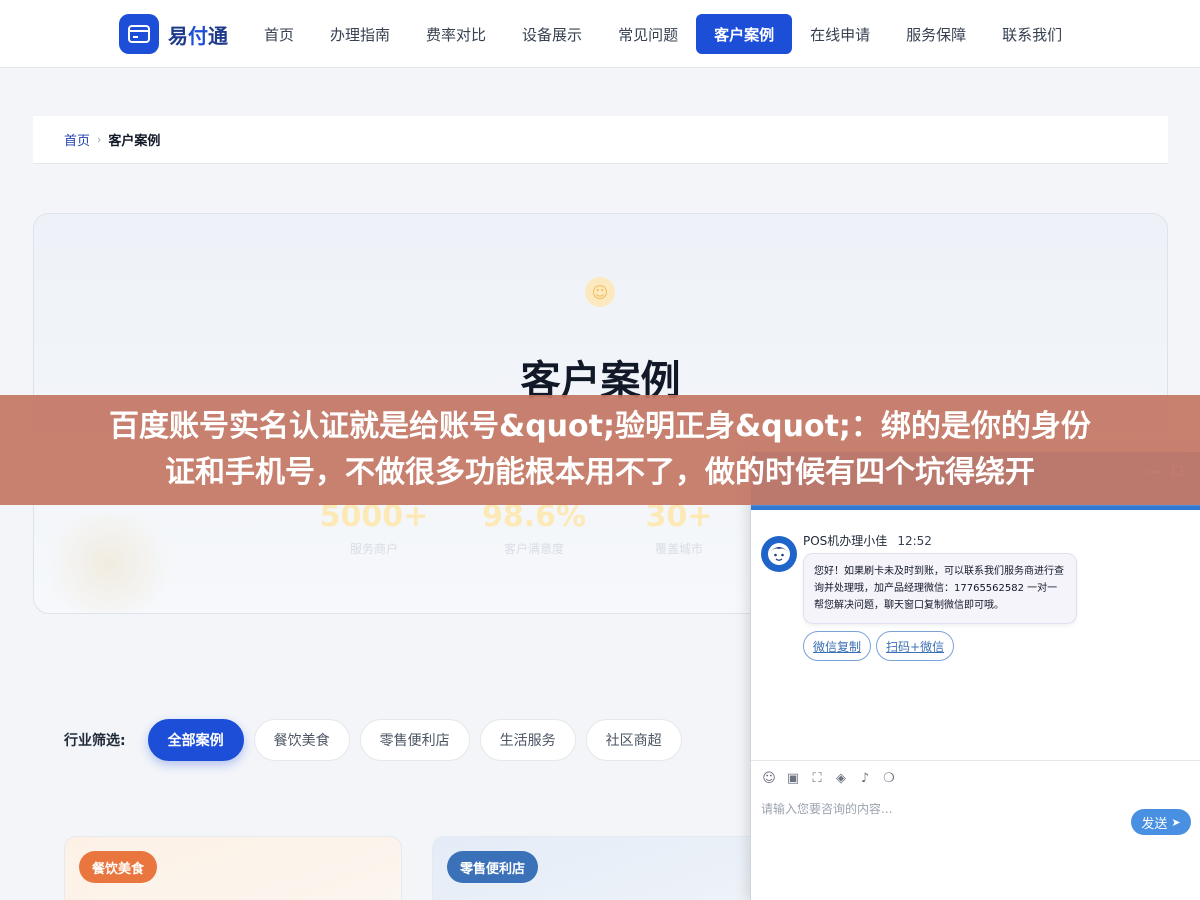 This screenshot has width=1200, height=900. What do you see at coordinates (793, 779) in the screenshot?
I see `image-icon: ▣` at bounding box center [793, 779].